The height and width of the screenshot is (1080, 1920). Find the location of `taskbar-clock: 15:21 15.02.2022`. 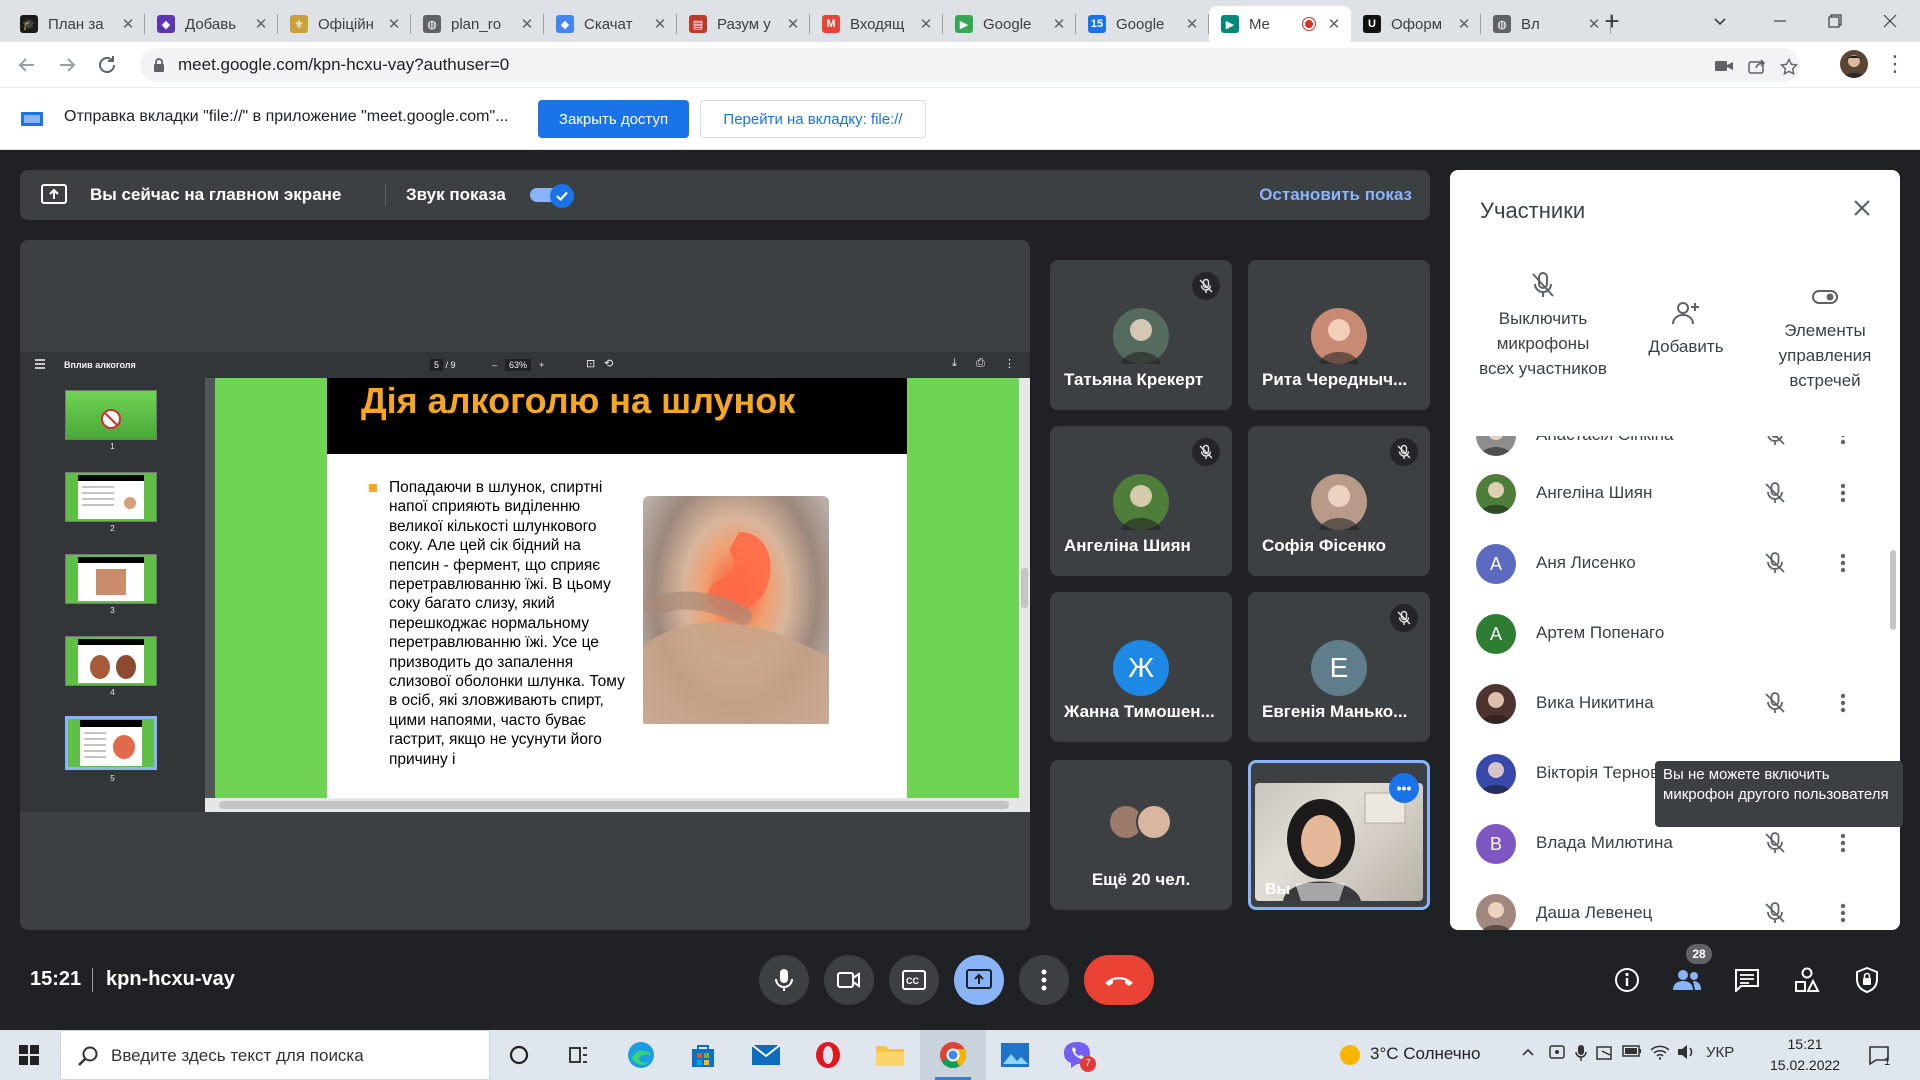

taskbar-clock: 15:21 15.02.2022 is located at coordinates (1805, 1055).